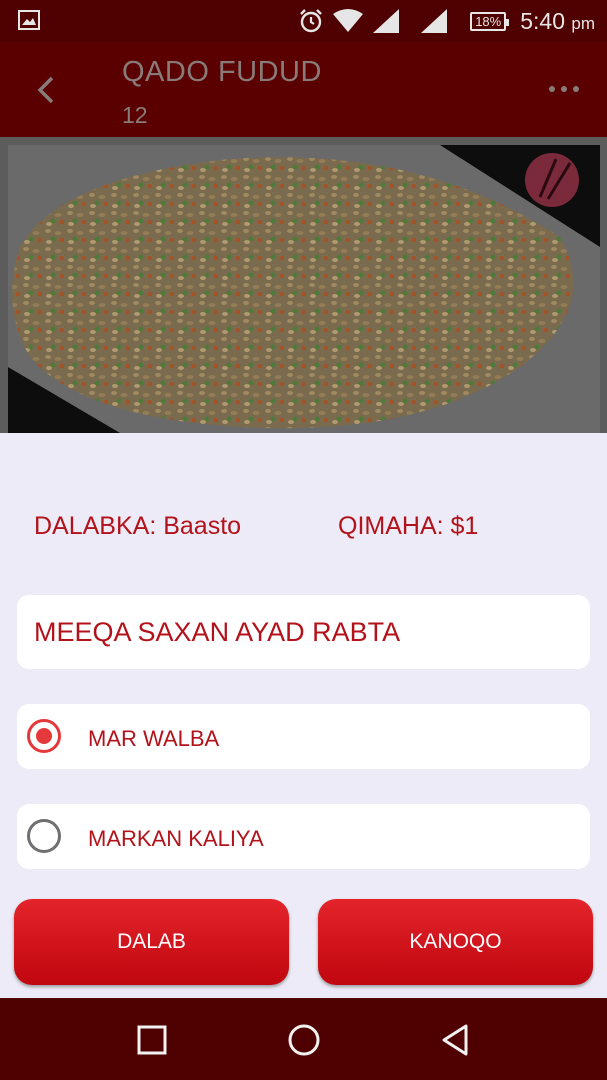 The image size is (607, 1080). What do you see at coordinates (152, 1040) in the screenshot?
I see `recent-apps-icon` at bounding box center [152, 1040].